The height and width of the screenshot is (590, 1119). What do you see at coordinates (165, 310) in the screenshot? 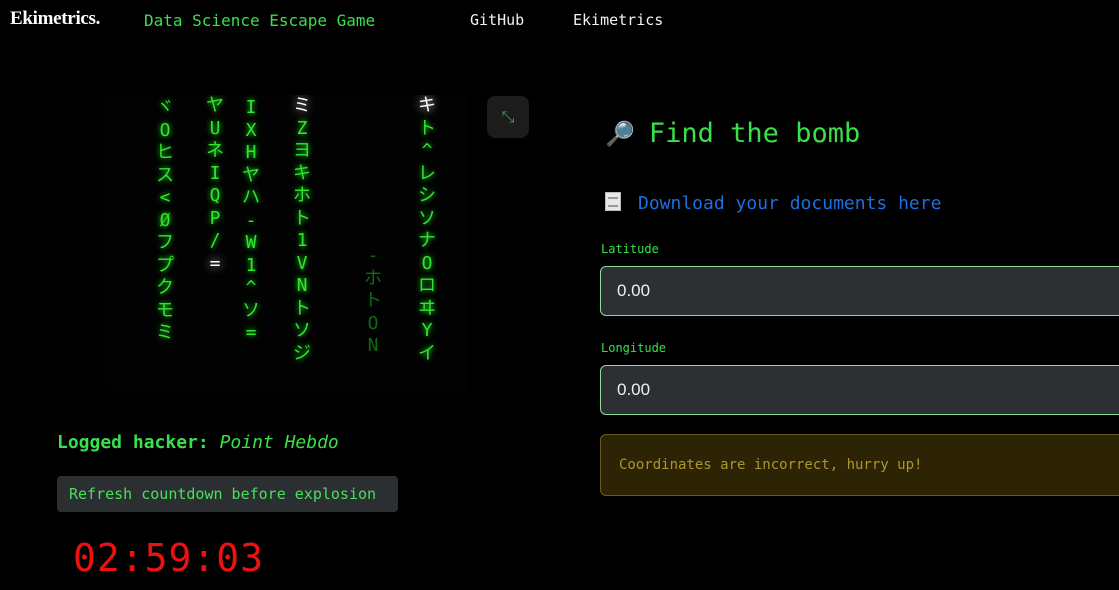
I see `matrix-glyph: モ` at bounding box center [165, 310].